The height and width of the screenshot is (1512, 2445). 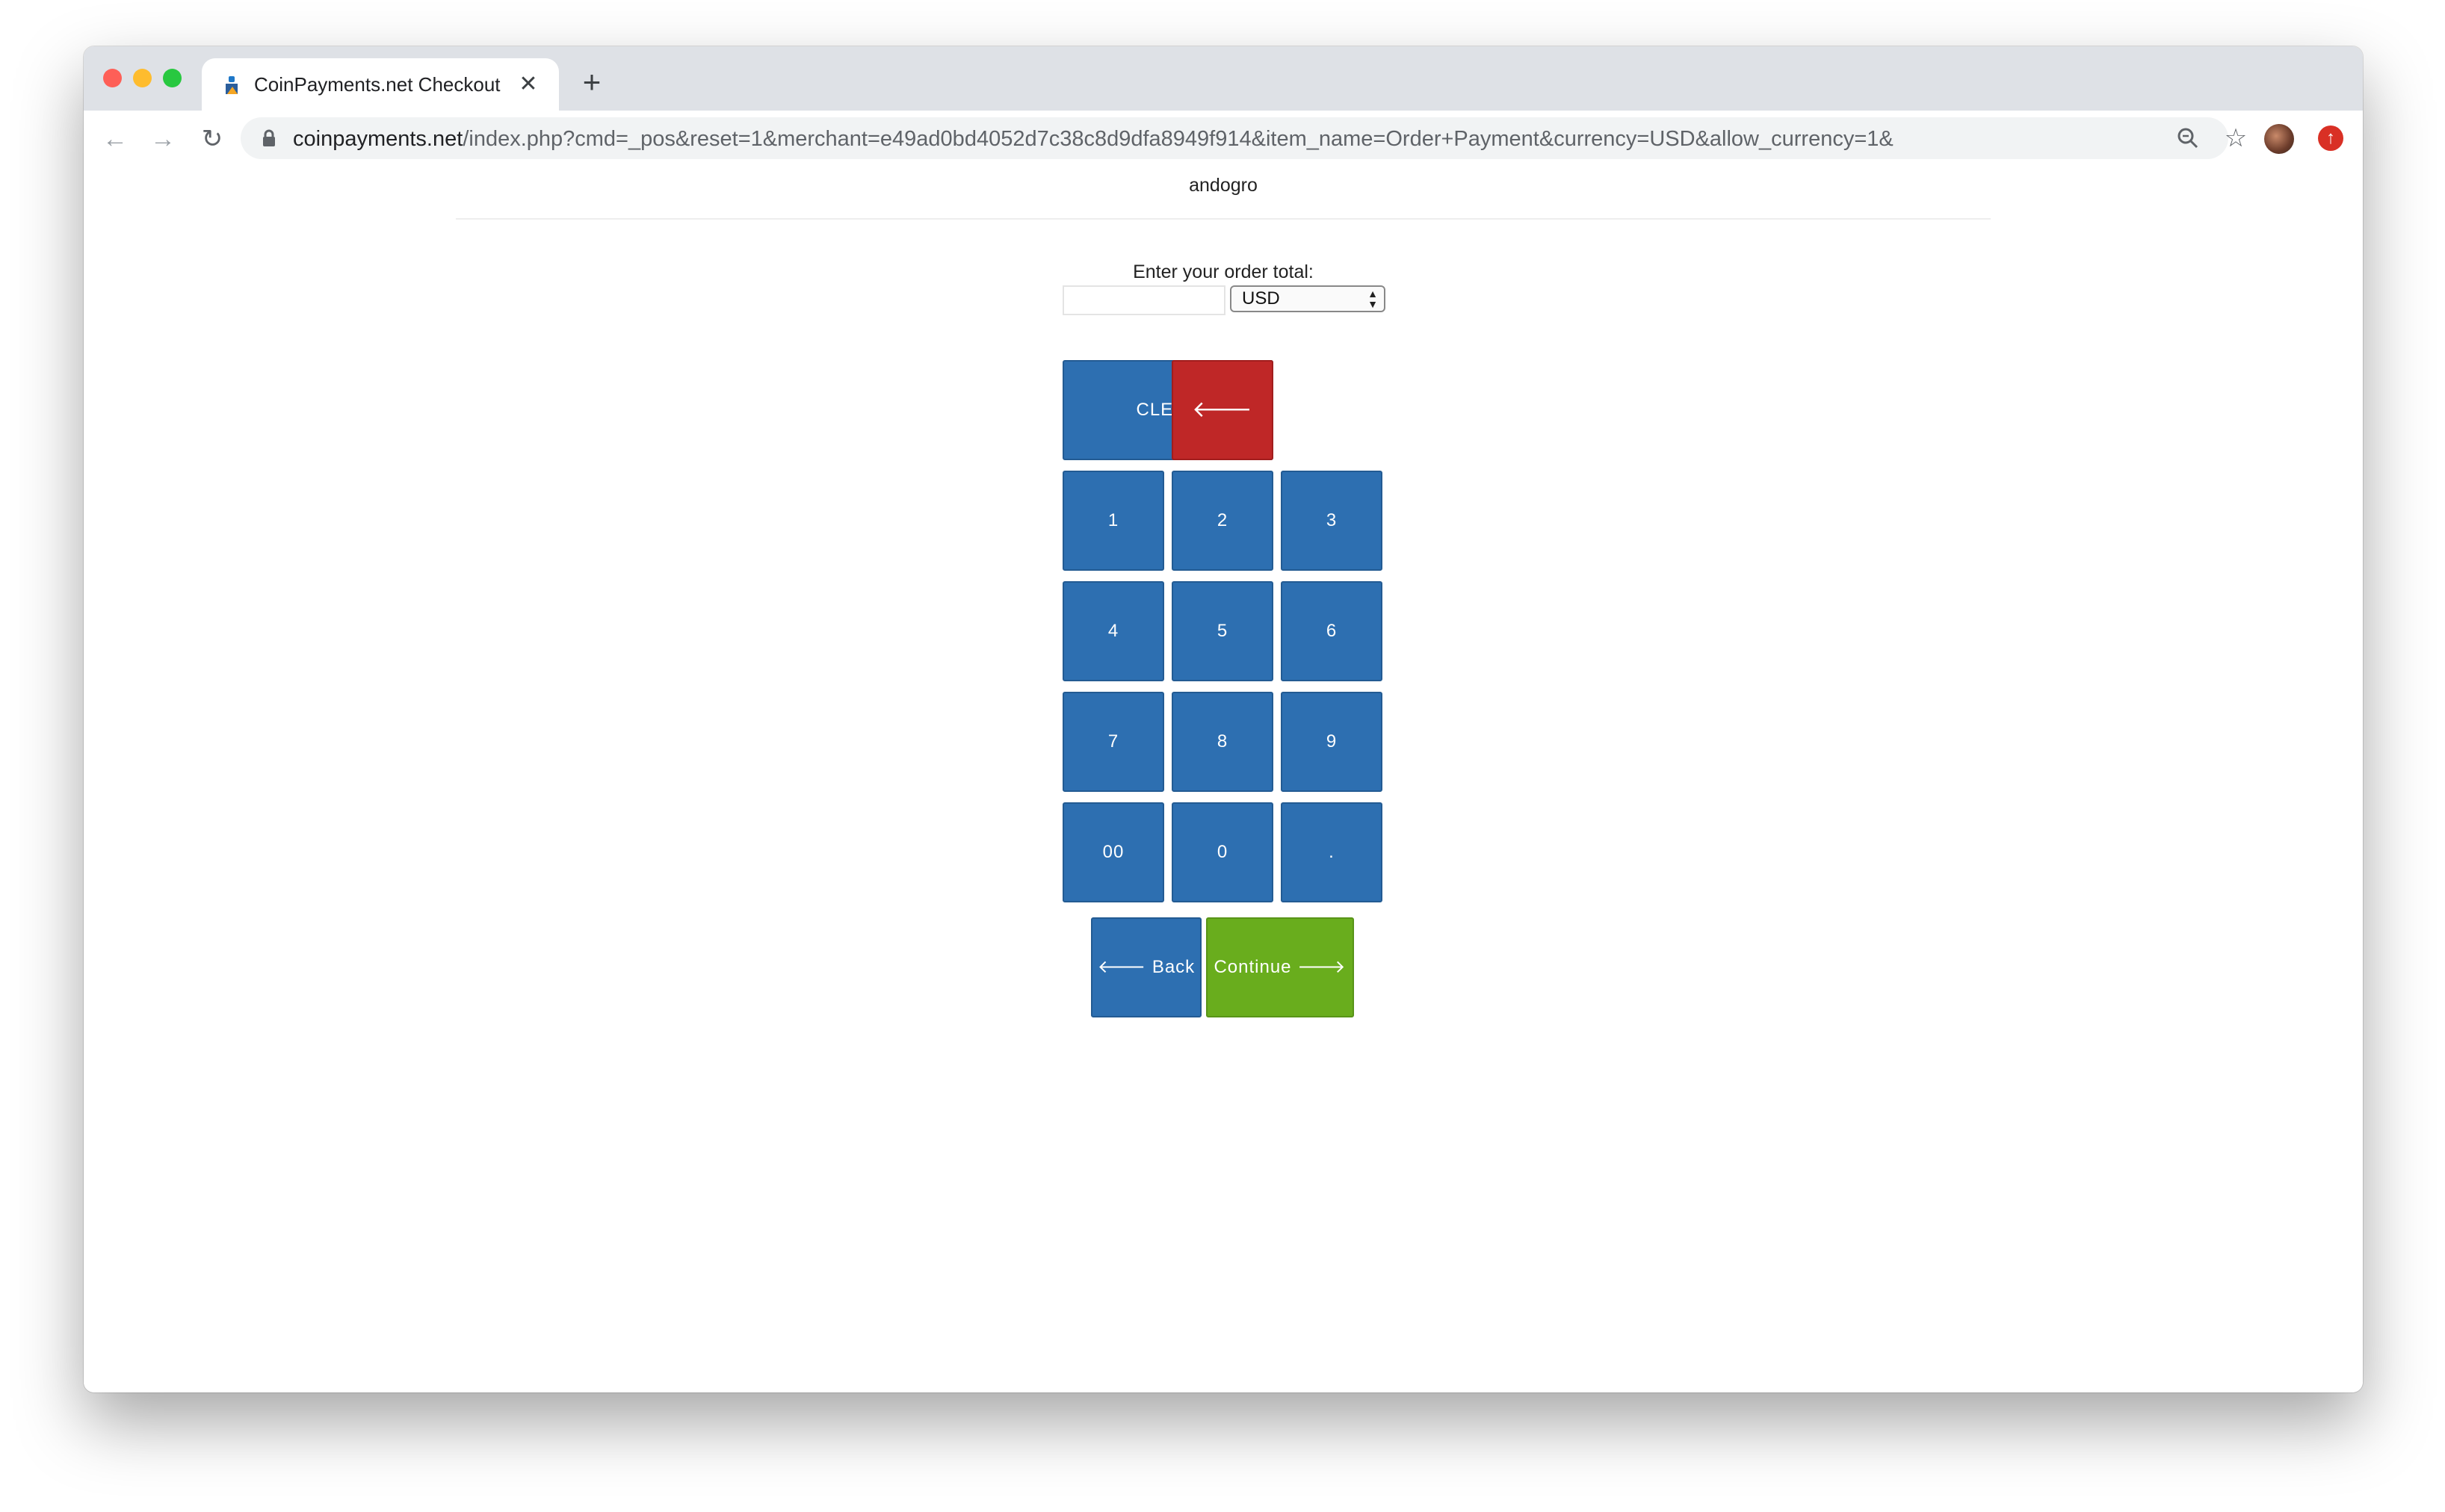 What do you see at coordinates (2279, 139) in the screenshot?
I see `profile-avatar` at bounding box center [2279, 139].